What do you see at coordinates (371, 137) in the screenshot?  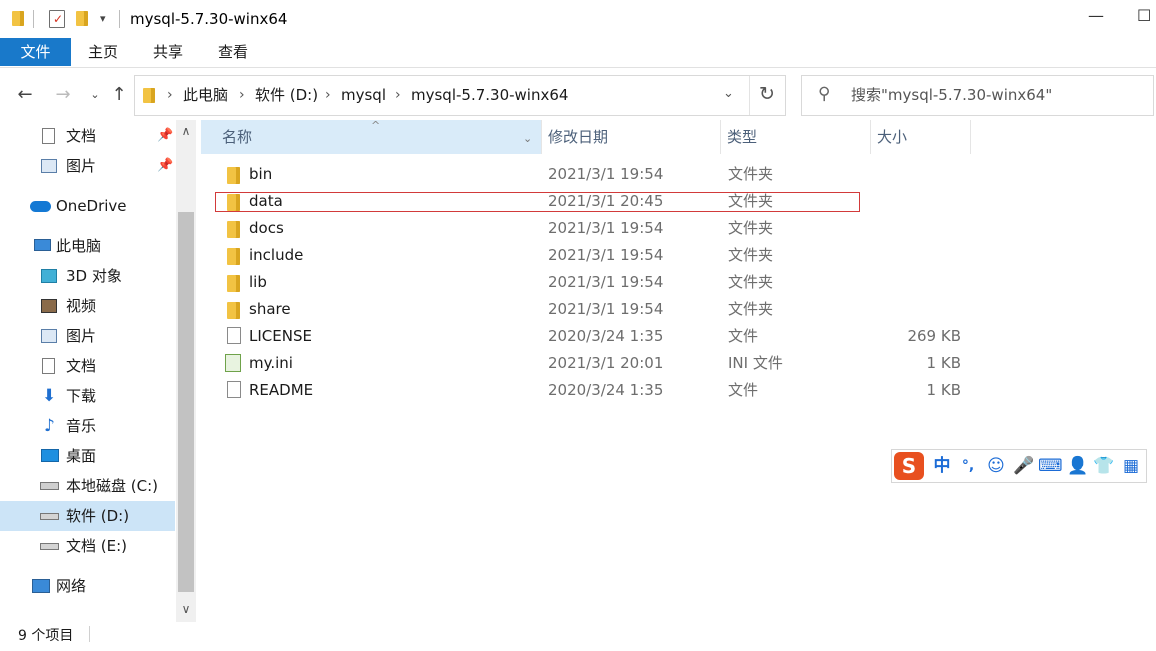 I see `column-header-name: 名称 ^ ⌄` at bounding box center [371, 137].